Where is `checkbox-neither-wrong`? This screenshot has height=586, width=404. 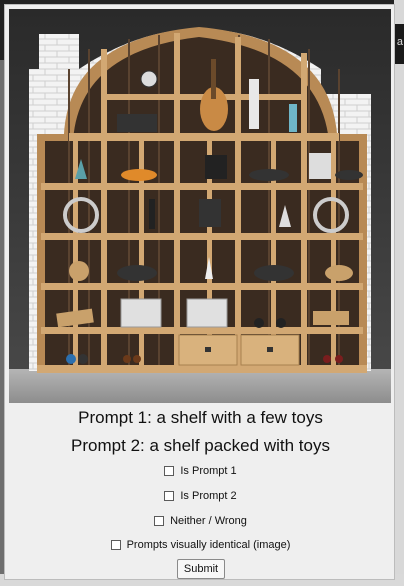
checkbox-neither-wrong is located at coordinates (159, 521).